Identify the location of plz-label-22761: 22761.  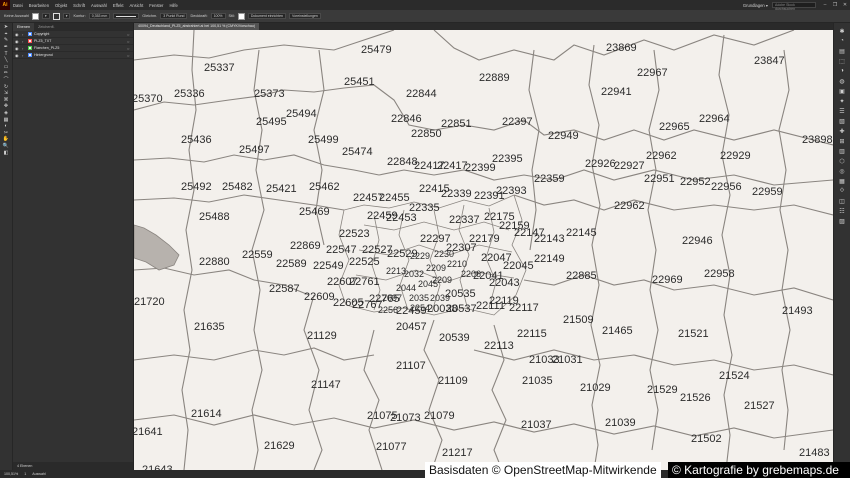
(364, 282).